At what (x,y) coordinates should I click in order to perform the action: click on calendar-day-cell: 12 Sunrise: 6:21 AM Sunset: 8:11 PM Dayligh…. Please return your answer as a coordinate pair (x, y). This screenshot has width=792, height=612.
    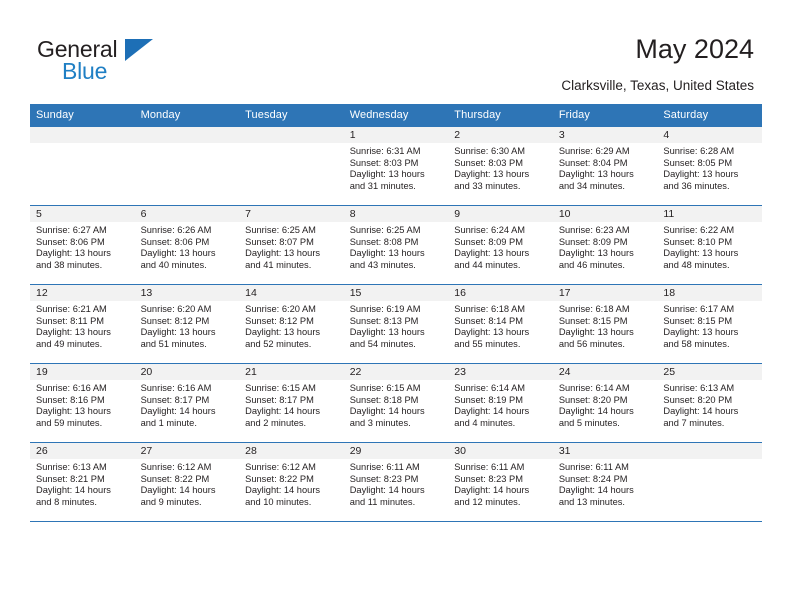
    Looking at the image, I should click on (82, 324).